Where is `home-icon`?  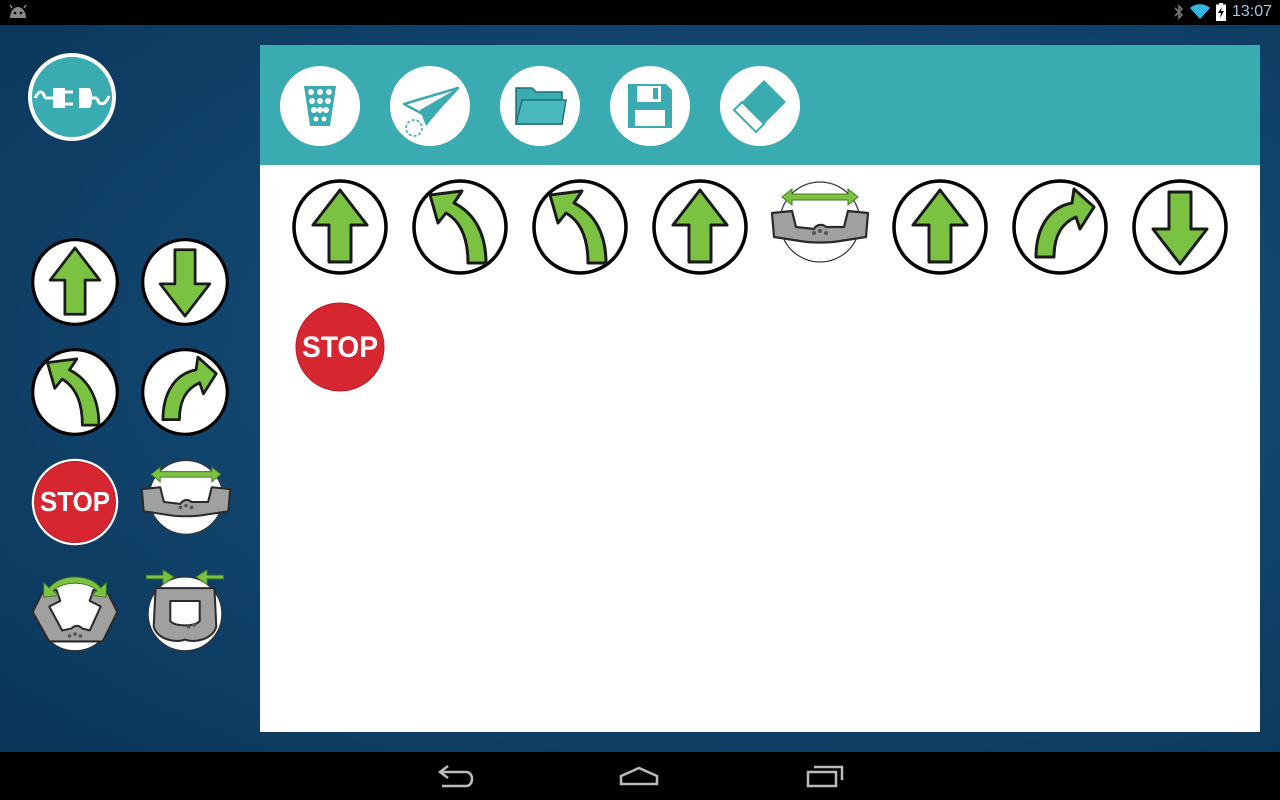 home-icon is located at coordinates (639, 776).